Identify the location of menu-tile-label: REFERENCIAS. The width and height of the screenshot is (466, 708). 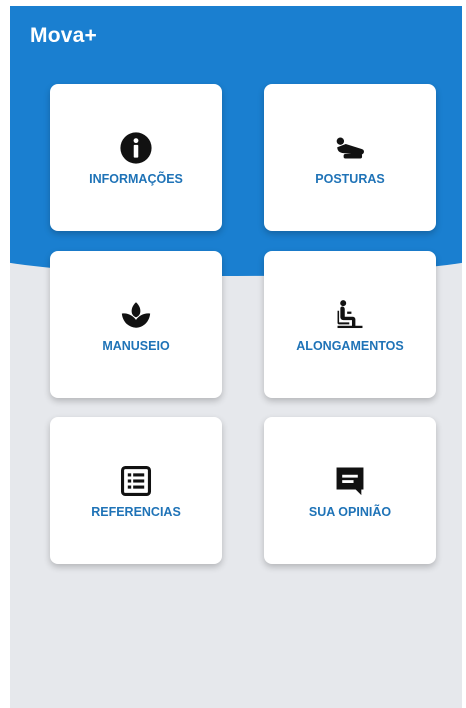
(136, 512).